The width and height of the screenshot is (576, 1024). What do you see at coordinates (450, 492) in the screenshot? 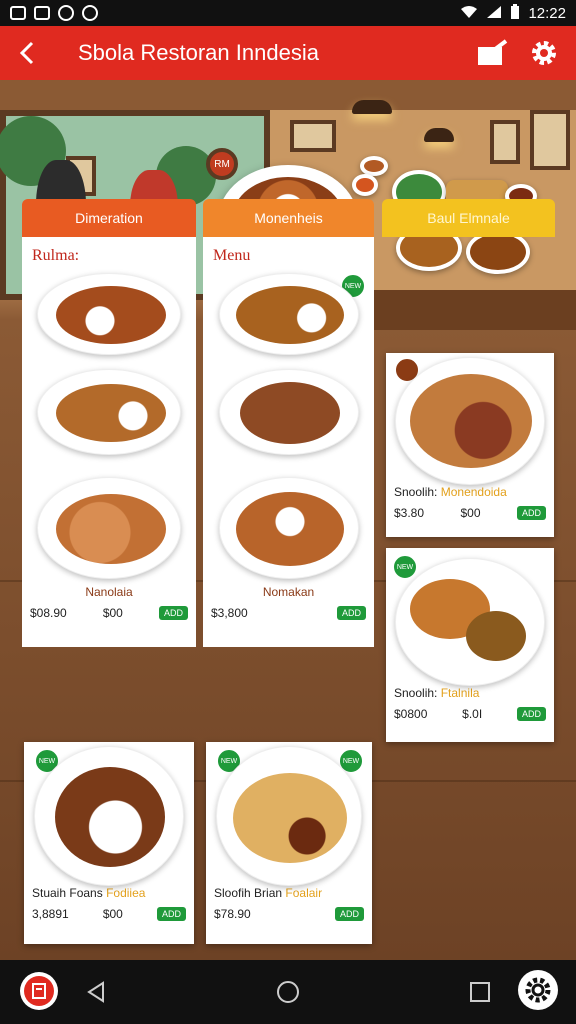
I see `dish-name: Snoolih: Monendoida` at bounding box center [450, 492].